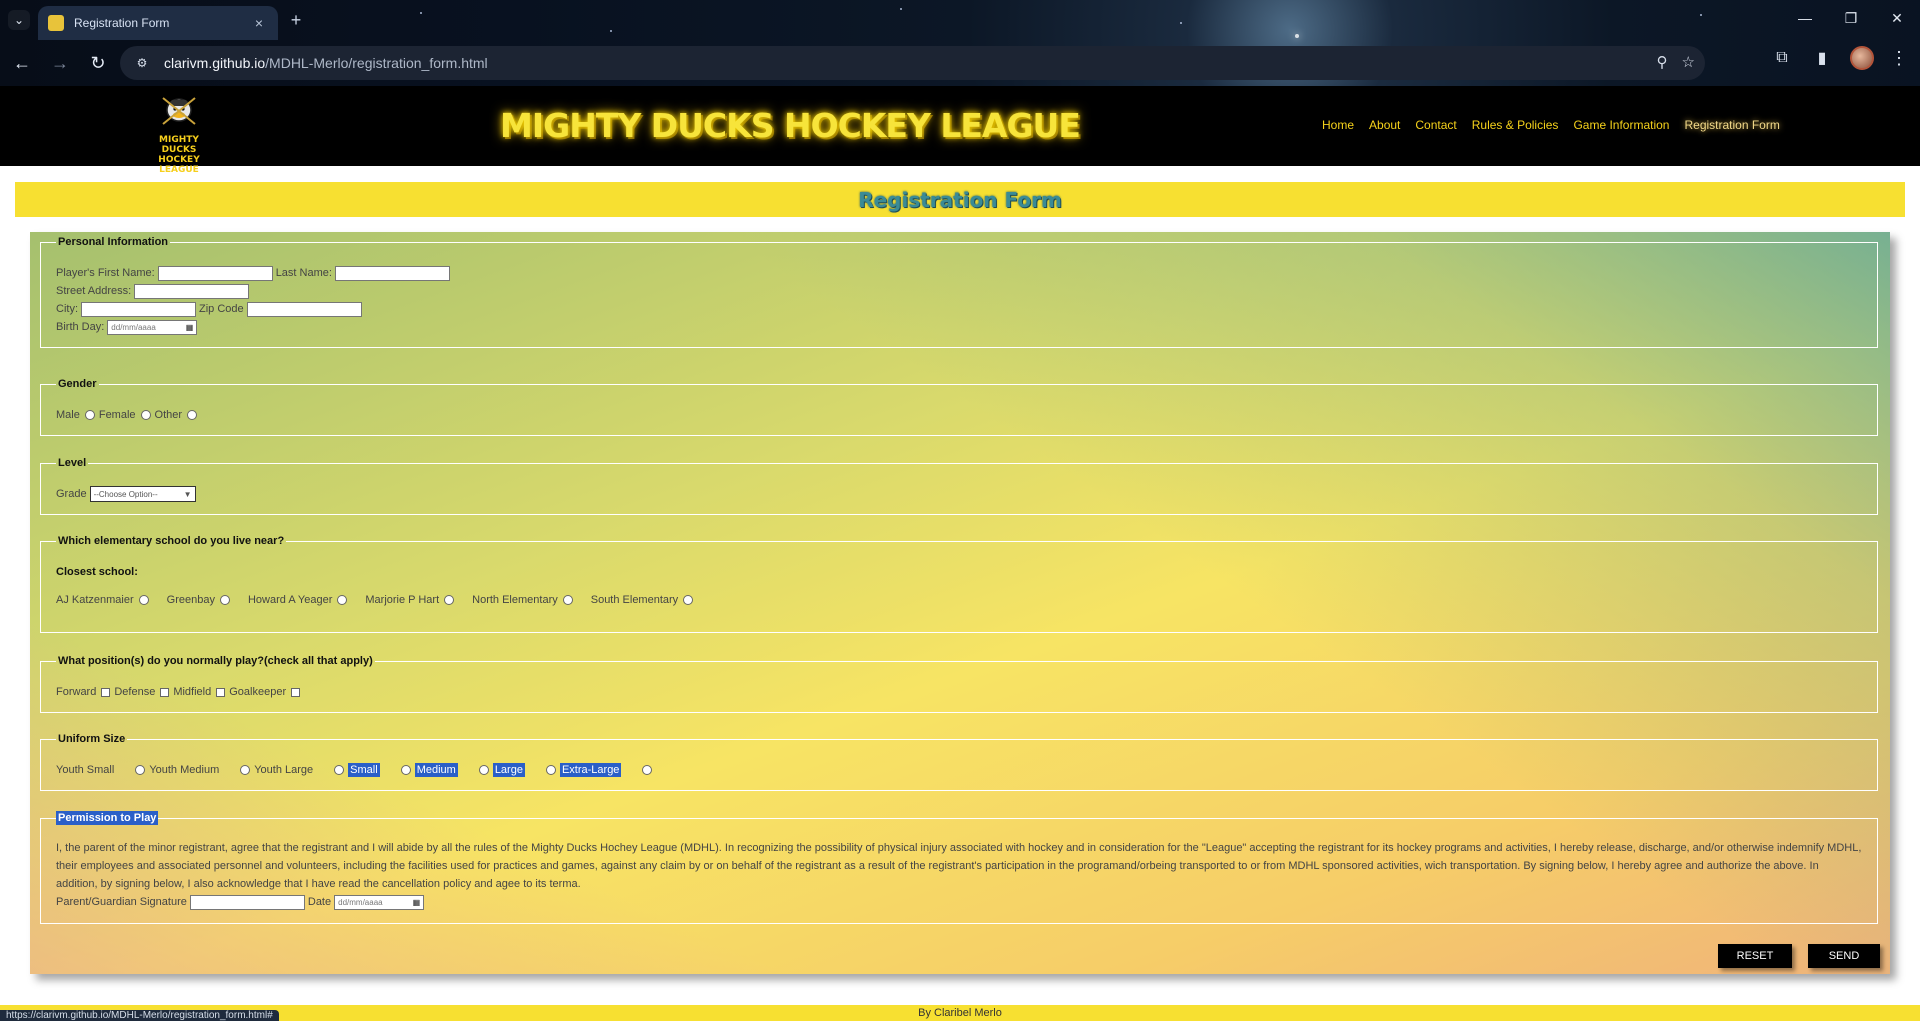 The width and height of the screenshot is (1920, 1021). I want to click on page-title: Registration Form, so click(960, 200).